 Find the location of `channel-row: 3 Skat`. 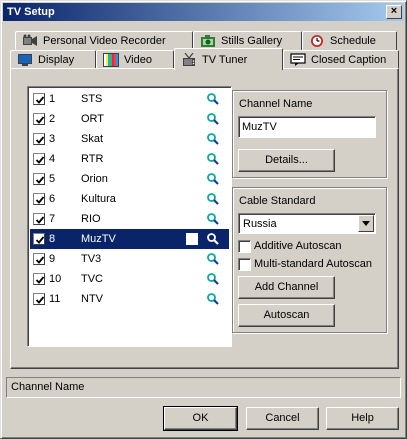

channel-row: 3 Skat is located at coordinates (129, 139).